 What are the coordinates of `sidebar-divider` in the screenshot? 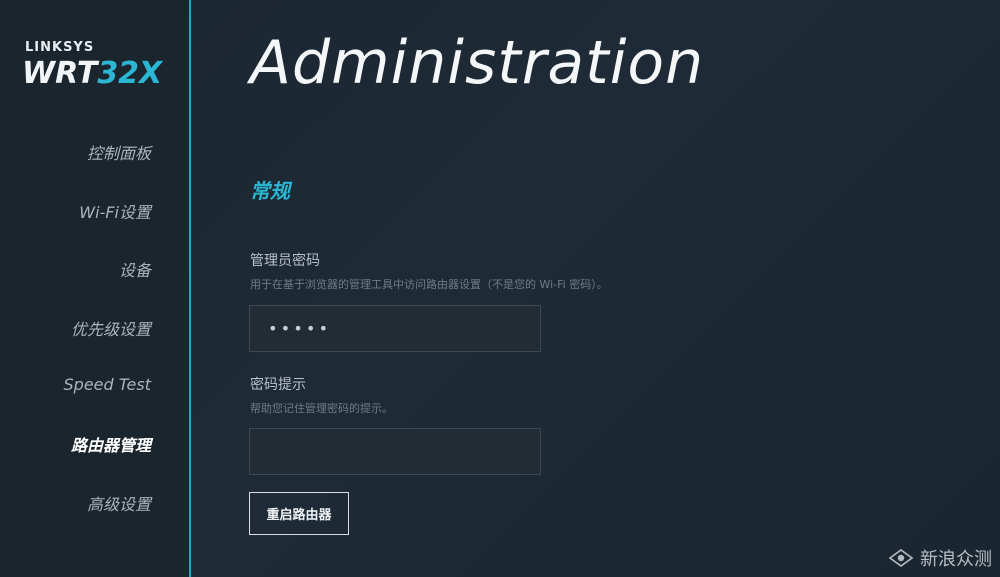 It's located at (190, 288).